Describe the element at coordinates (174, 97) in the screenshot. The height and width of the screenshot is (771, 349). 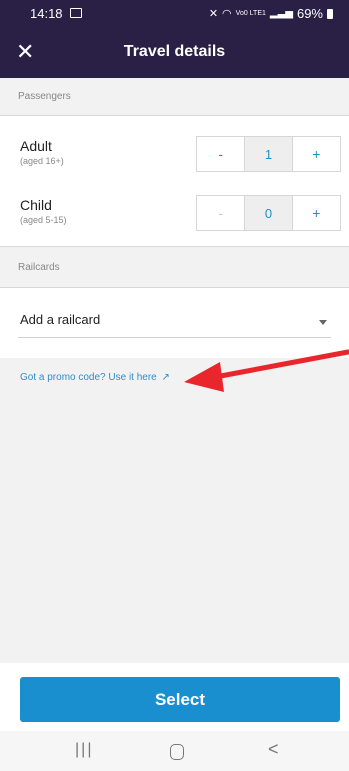
I see `passengers-header: Passengers` at that location.